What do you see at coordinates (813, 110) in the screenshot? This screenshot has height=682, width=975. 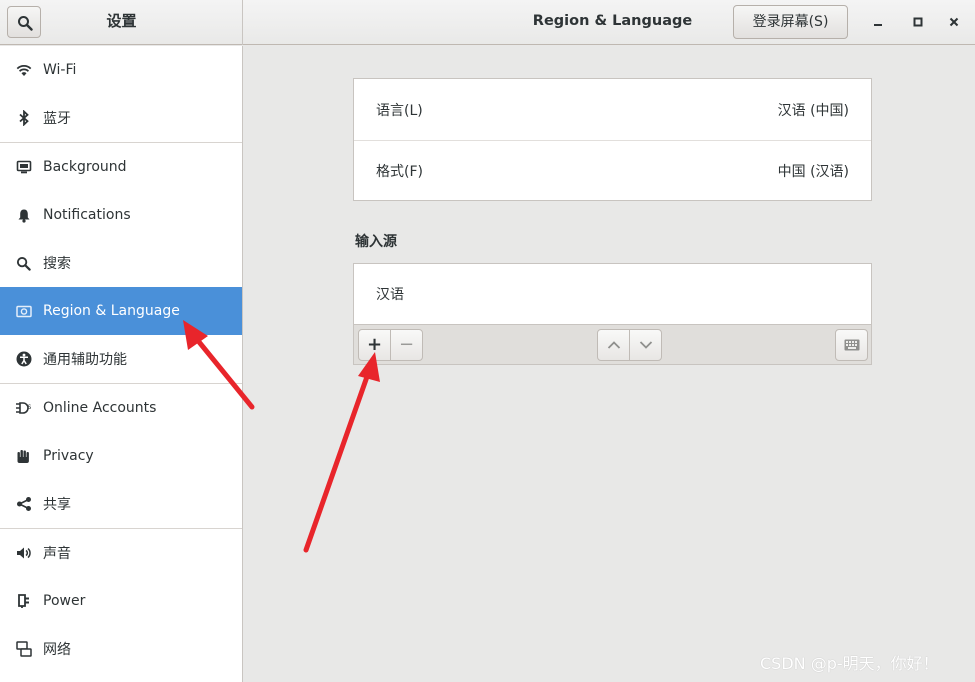 I see `language-value: 汉语 (中国)` at bounding box center [813, 110].